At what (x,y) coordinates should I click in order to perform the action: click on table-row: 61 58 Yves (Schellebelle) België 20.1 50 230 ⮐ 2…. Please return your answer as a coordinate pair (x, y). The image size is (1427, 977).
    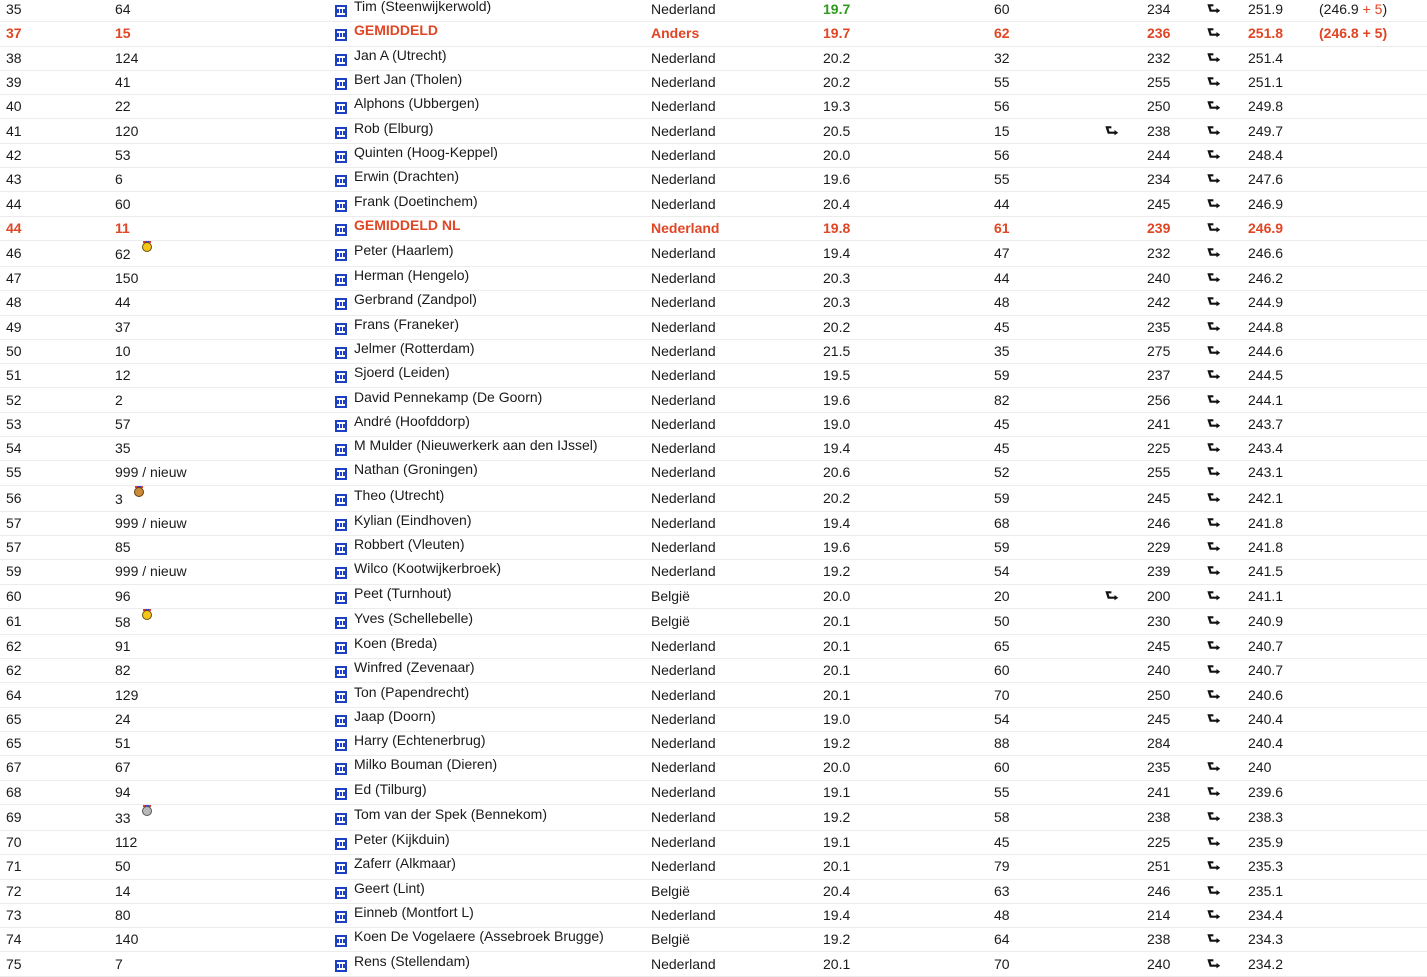
    Looking at the image, I should click on (713, 621).